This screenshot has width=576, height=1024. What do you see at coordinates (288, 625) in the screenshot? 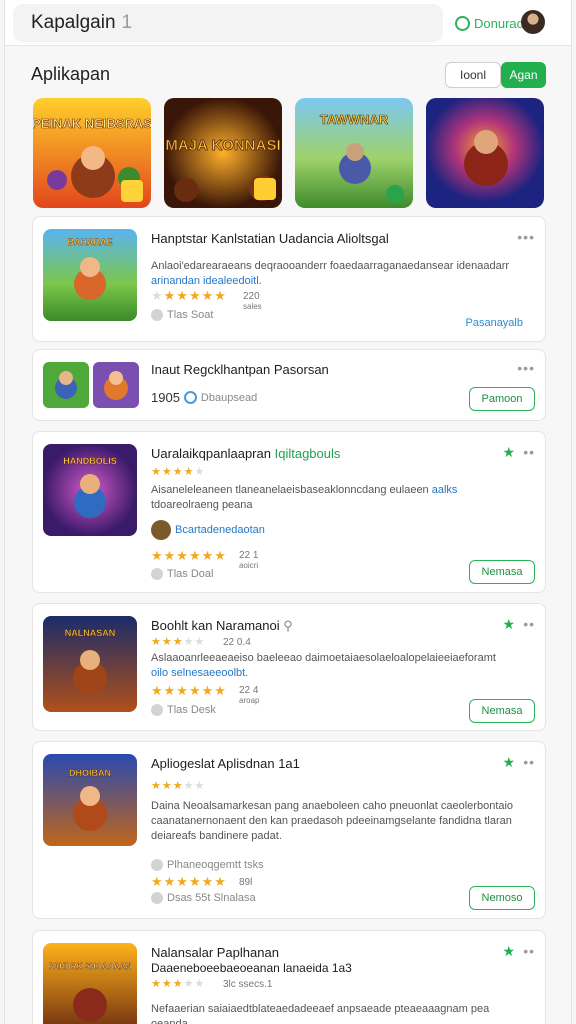
I see `search-icon: ⚲` at bounding box center [288, 625].